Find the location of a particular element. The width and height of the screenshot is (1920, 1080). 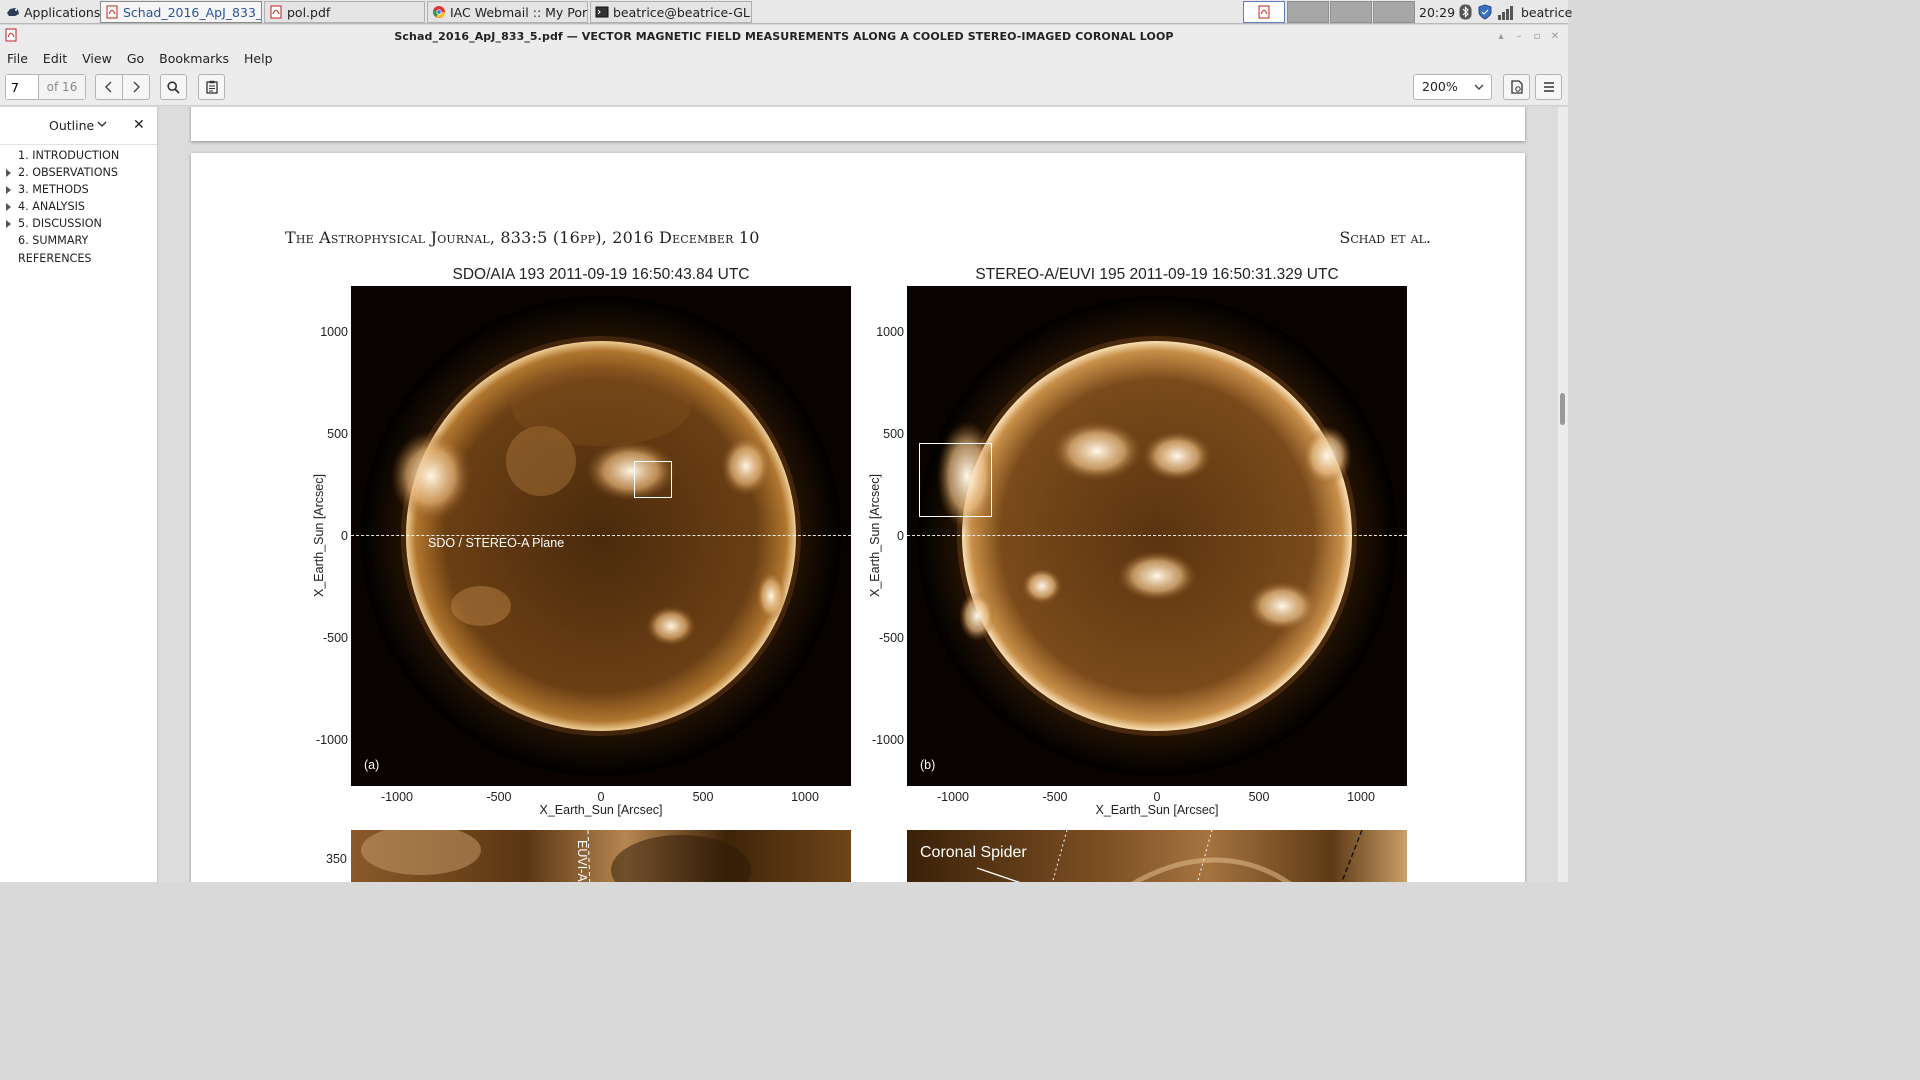

sun-disk-a is located at coordinates (601, 536).